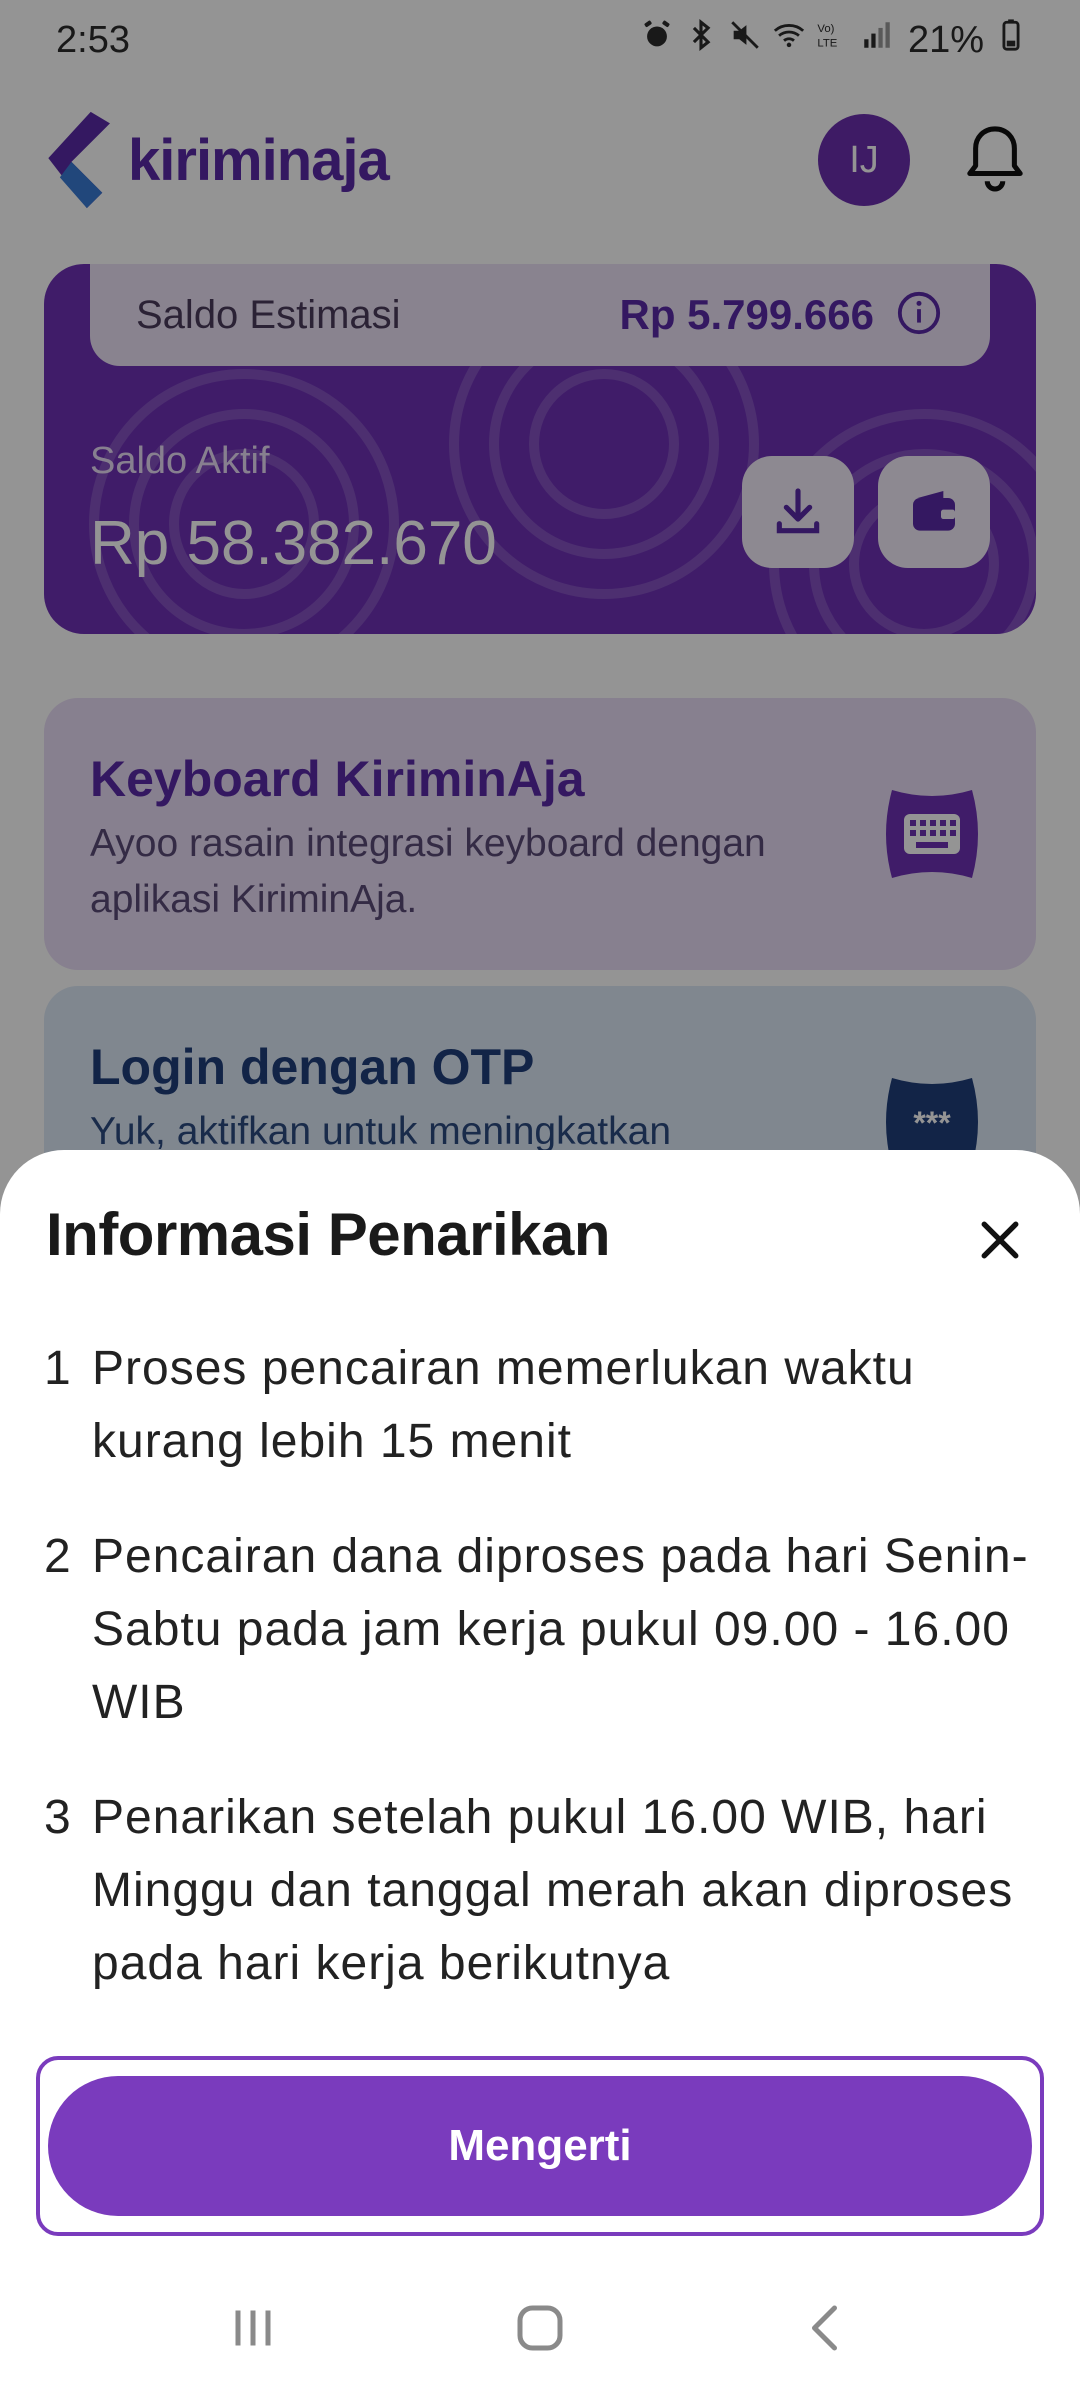  I want to click on system-nav-bar, so click(540, 2330).